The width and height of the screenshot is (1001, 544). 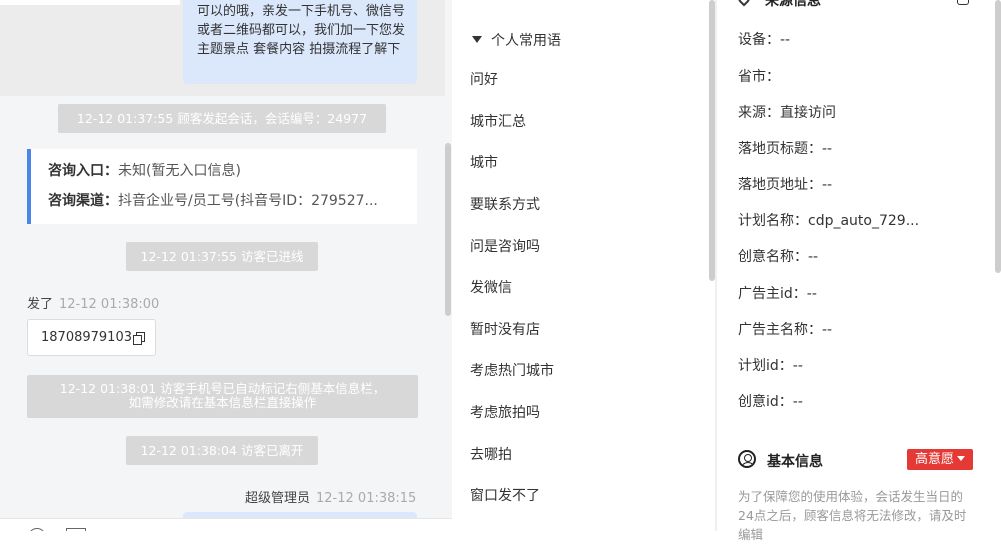 What do you see at coordinates (744, 3) in the screenshot?
I see `location-pin-icon` at bounding box center [744, 3].